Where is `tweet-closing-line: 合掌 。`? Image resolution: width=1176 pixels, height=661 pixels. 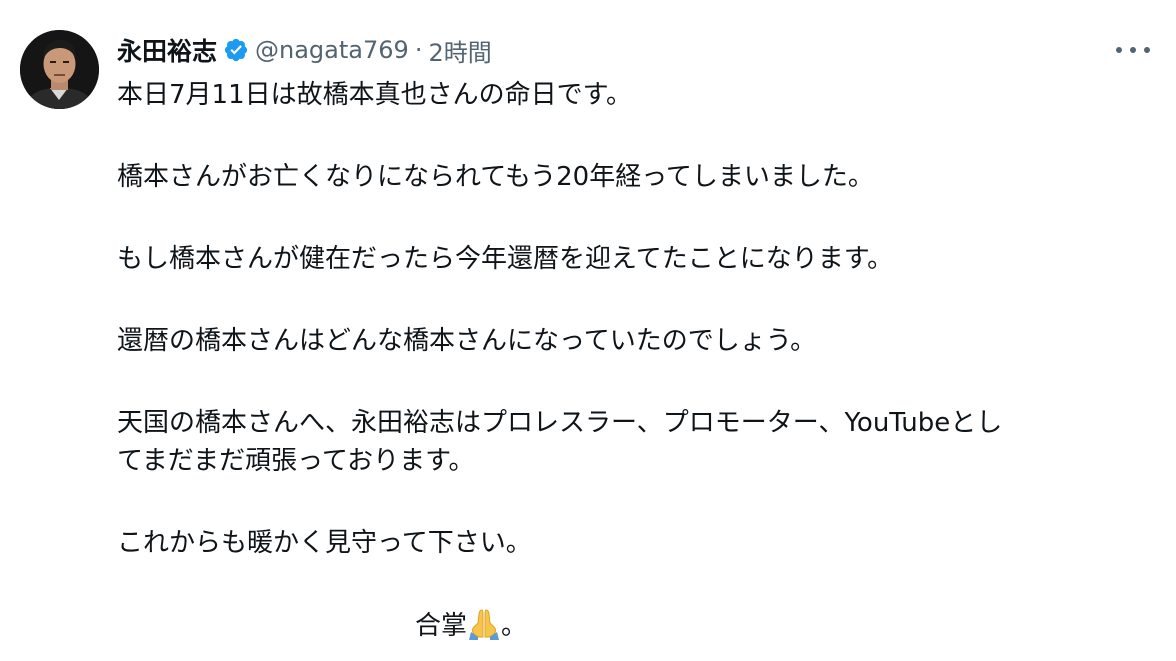 tweet-closing-line: 合掌 。 is located at coordinates (637, 625).